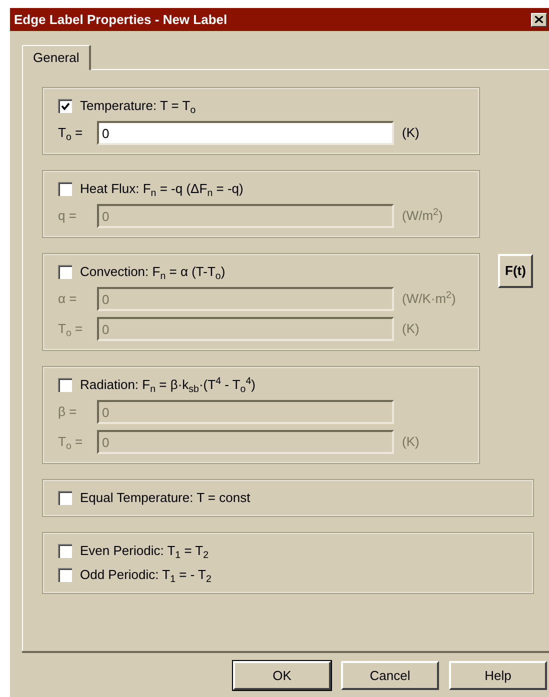 The height and width of the screenshot is (697, 549). I want to click on option-label: Temperature: T = T$_{o}$, so click(138, 106).